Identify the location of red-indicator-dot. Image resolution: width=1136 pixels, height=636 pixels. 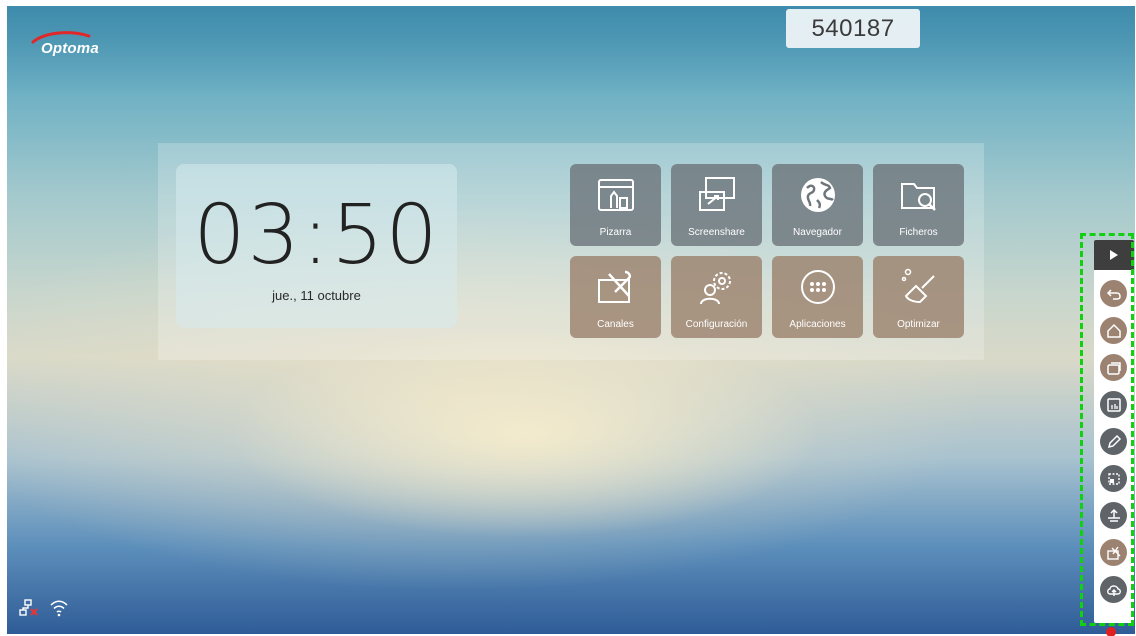
(1111, 631).